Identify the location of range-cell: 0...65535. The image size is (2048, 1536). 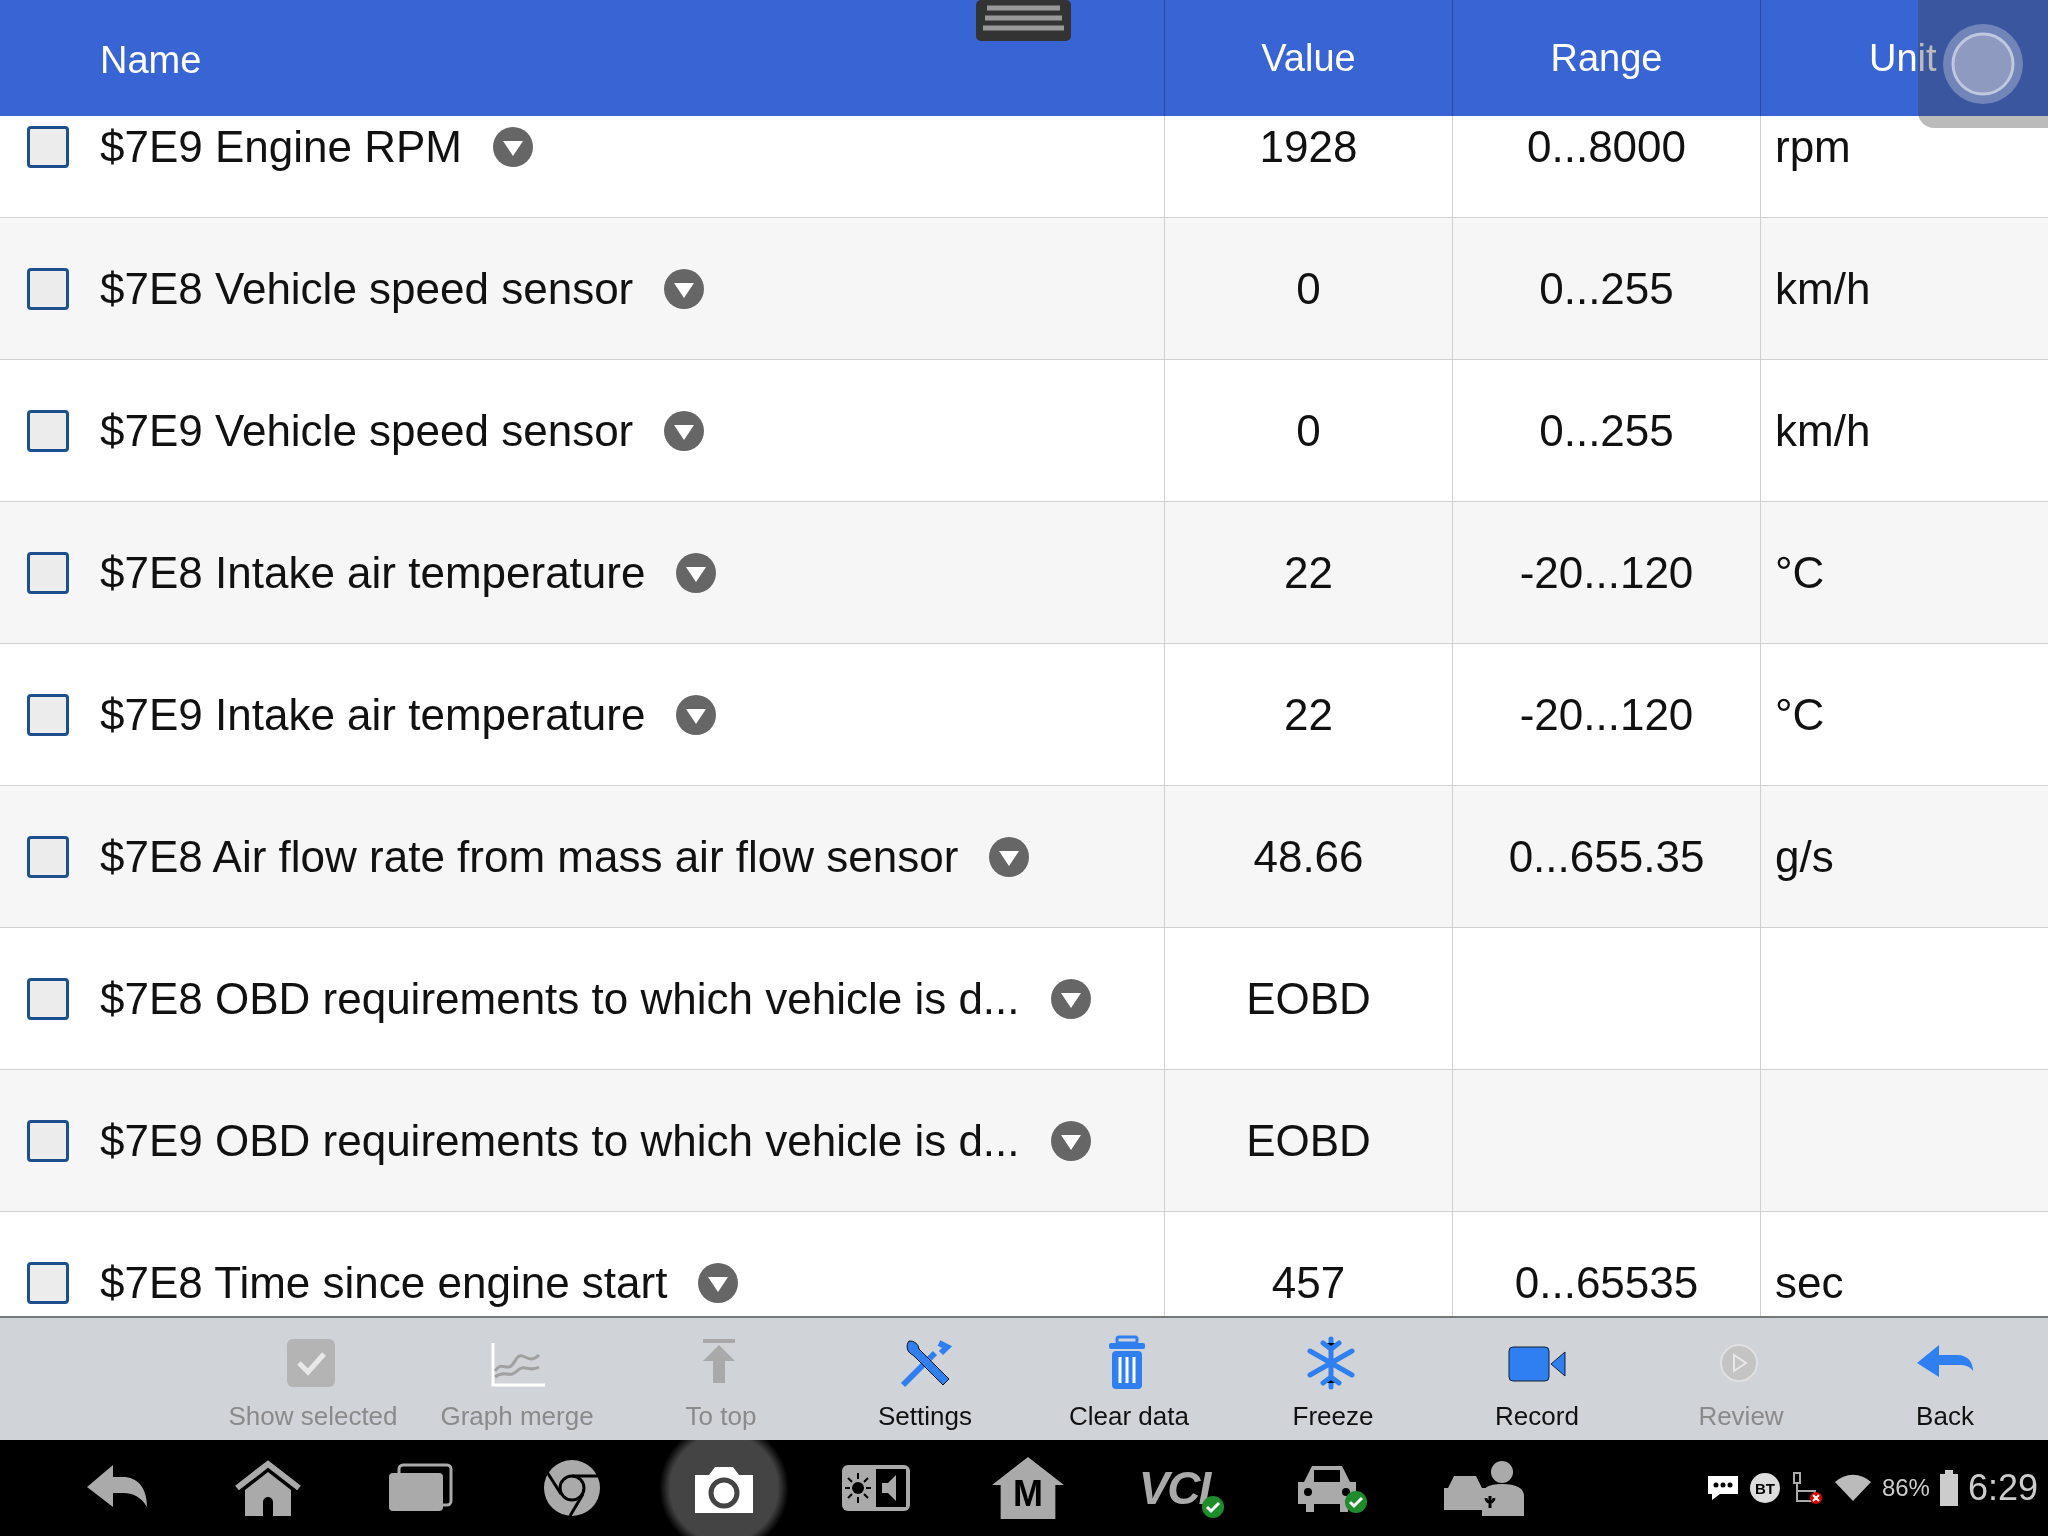
(1606, 1282).